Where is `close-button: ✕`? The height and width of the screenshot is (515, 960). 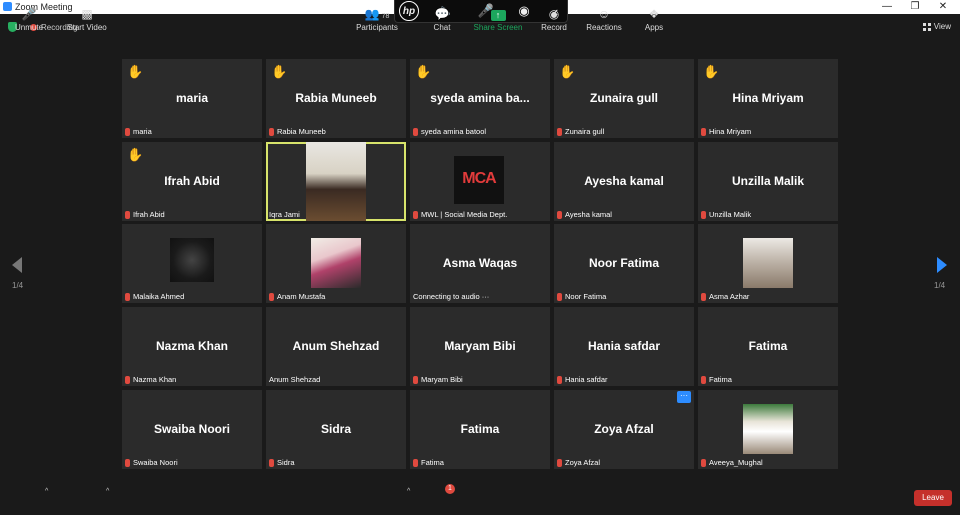 close-button: ✕ is located at coordinates (943, 7).